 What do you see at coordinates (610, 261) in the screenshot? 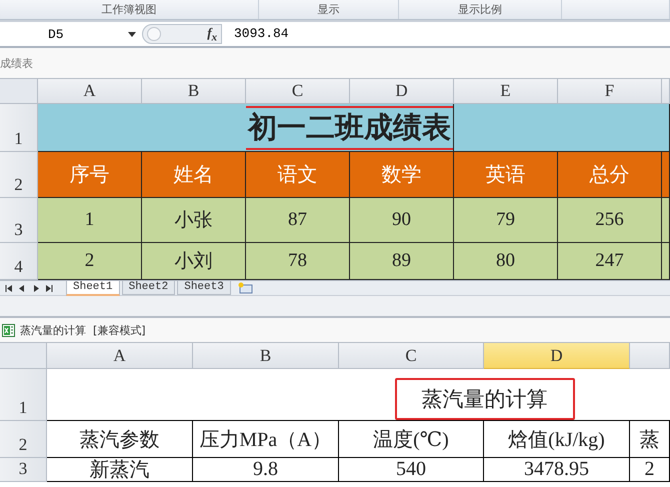
I see `table-cell: 247` at bounding box center [610, 261].